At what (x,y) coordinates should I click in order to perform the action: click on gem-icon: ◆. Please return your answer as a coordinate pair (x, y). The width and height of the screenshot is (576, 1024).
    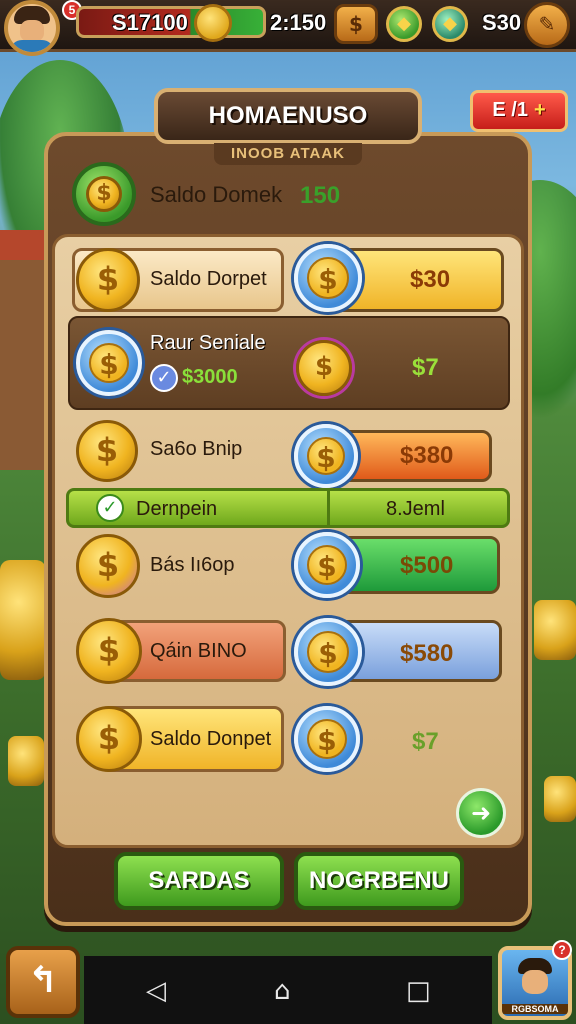
    Looking at the image, I should click on (404, 24).